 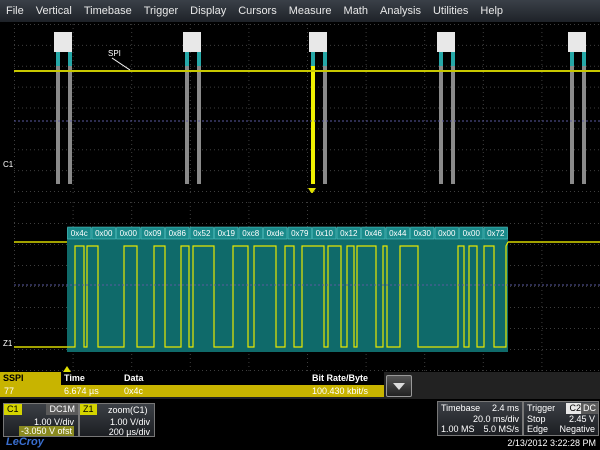 I want to click on table-header-data: Data, so click(x=134, y=378).